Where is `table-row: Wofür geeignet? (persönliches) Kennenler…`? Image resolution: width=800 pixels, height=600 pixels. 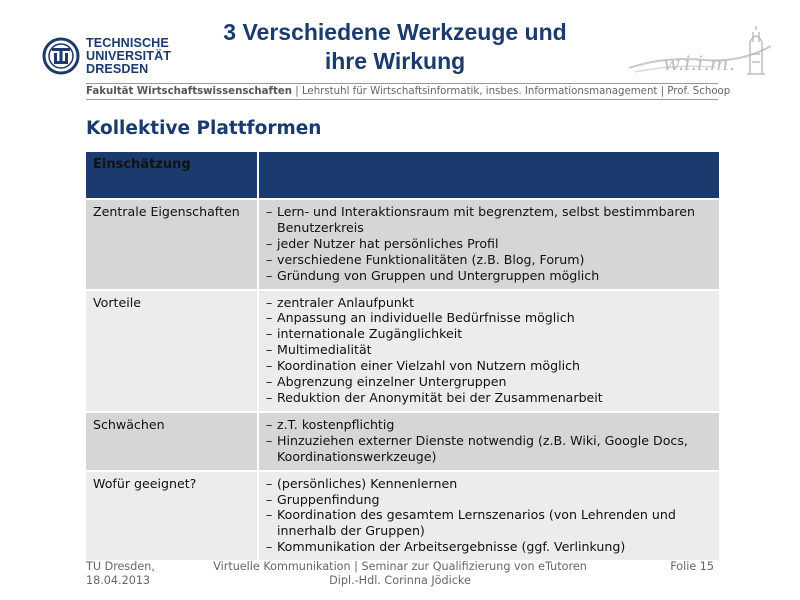
table-row: Wofür geeignet? (persönliches) Kennenler… is located at coordinates (402, 515).